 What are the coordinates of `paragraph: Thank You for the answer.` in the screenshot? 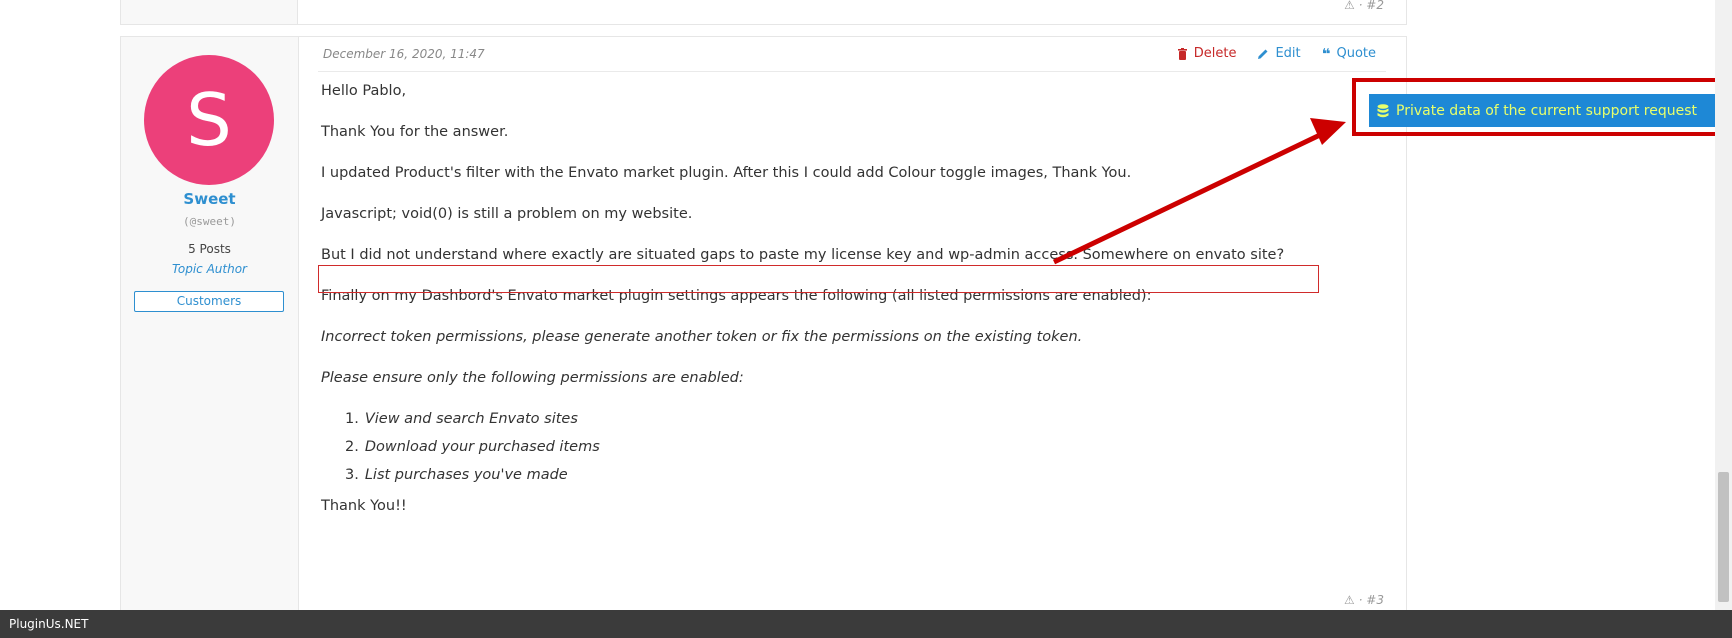 It's located at (415, 132).